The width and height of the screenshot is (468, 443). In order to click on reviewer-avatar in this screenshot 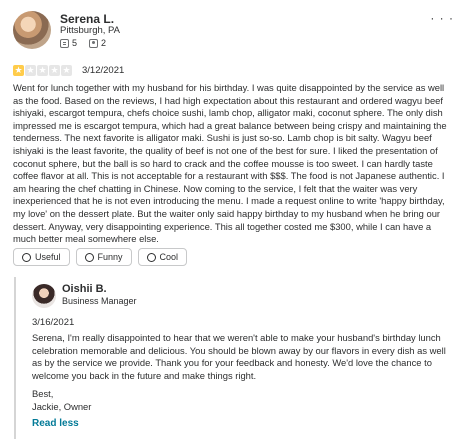, I will do `click(32, 30)`.